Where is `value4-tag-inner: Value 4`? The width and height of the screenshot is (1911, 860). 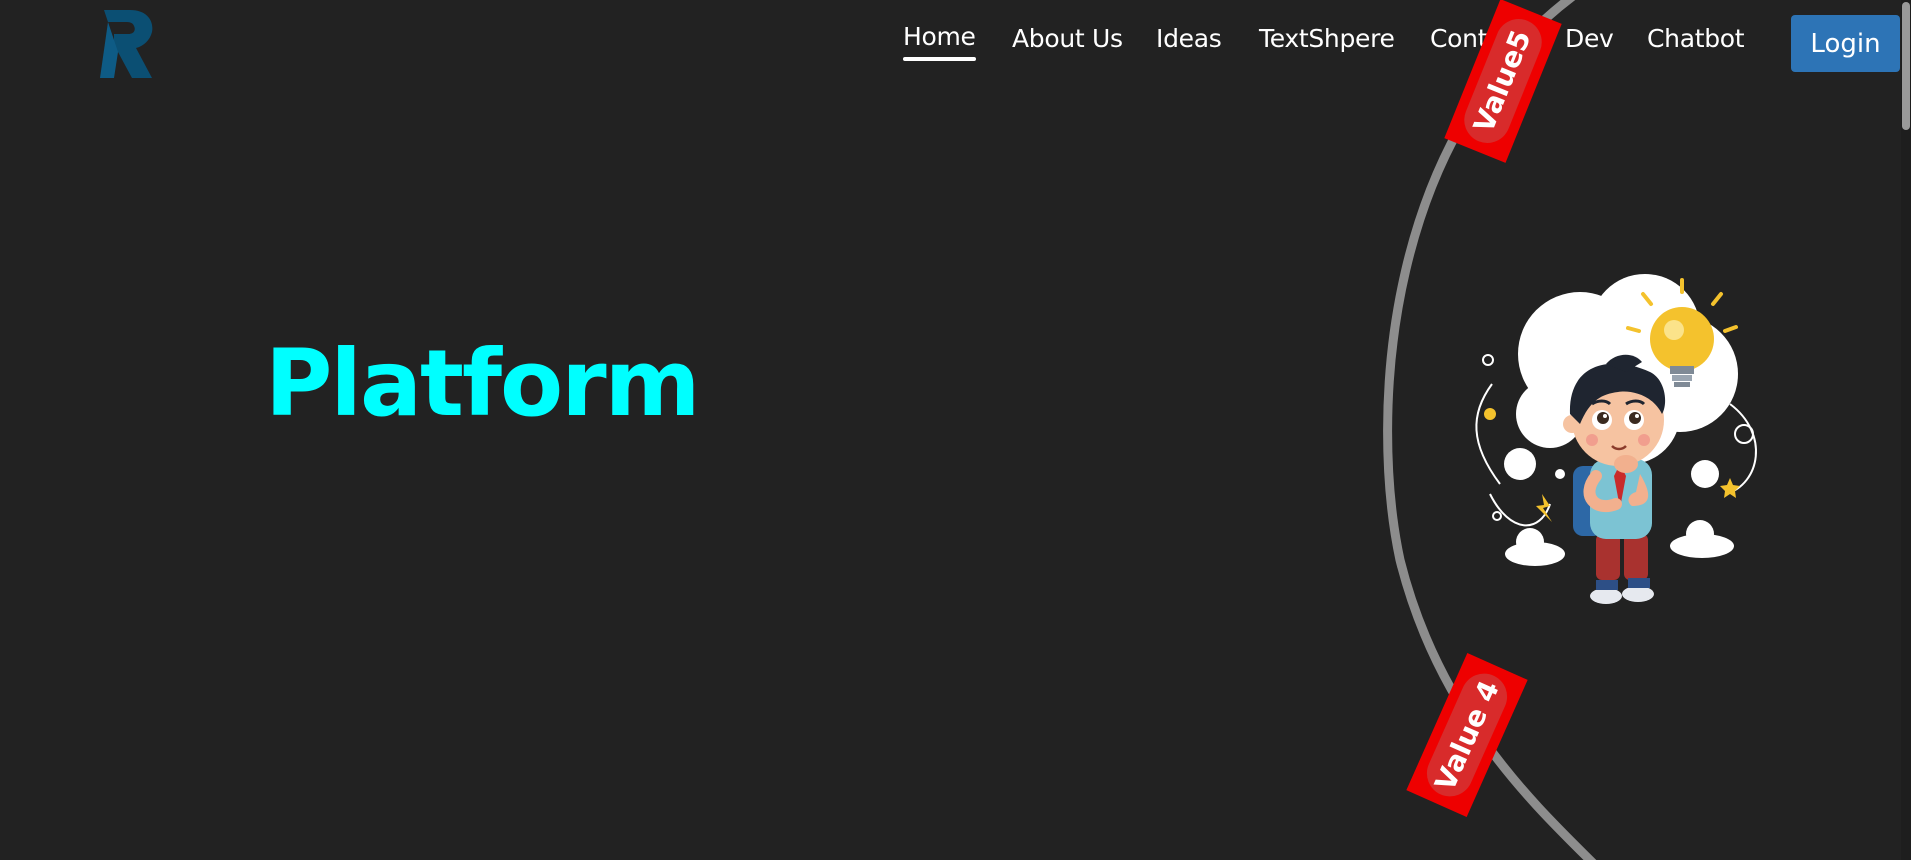
value4-tag-inner: Value 4 is located at coordinates (1467, 735).